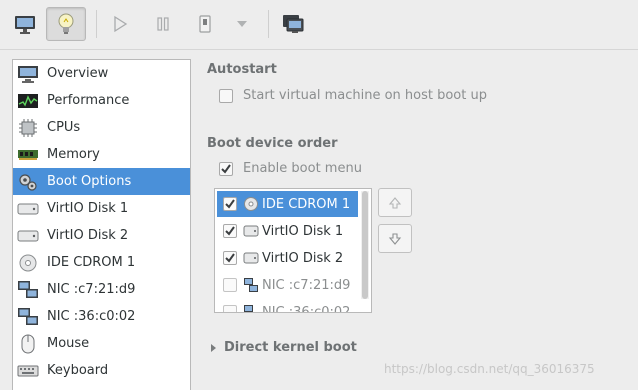 Image resolution: width=638 pixels, height=390 pixels. I want to click on arrow-up-icon, so click(395, 202).